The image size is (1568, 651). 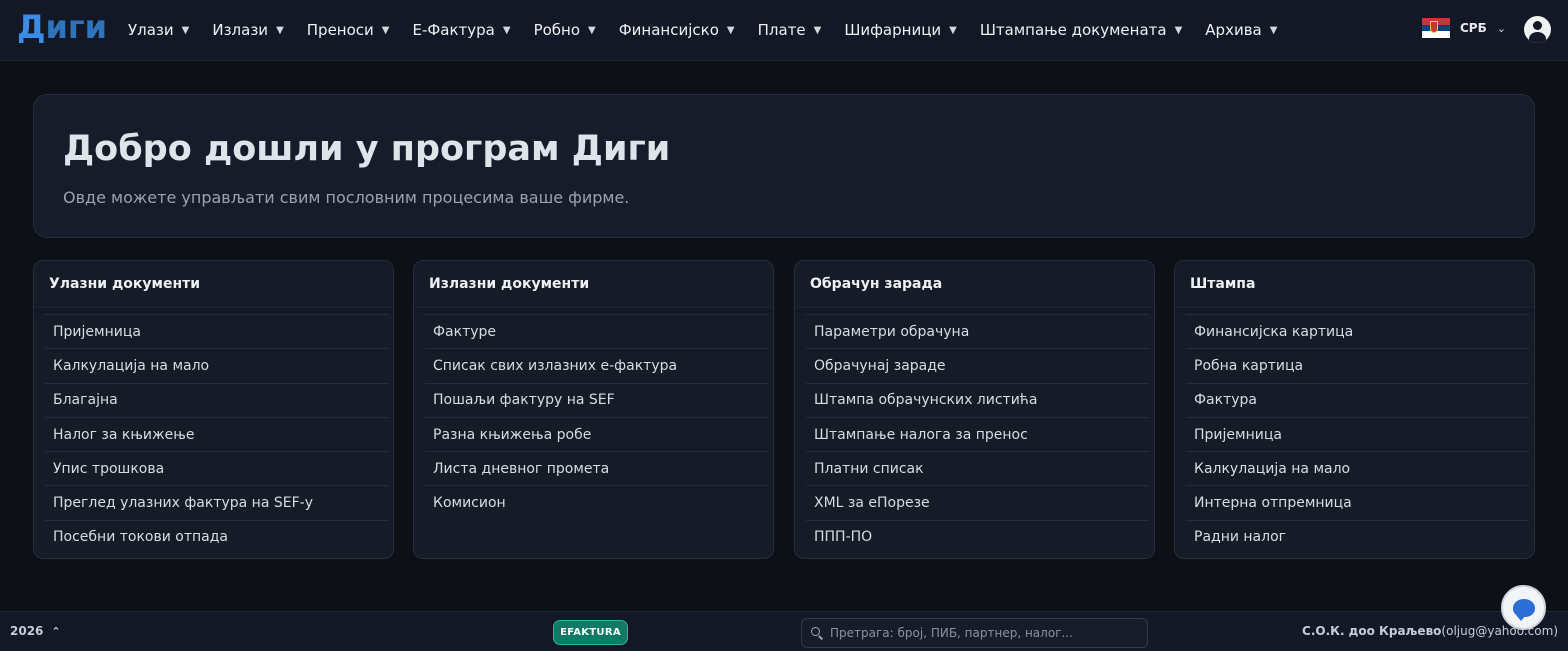 I want to click on menu-label: Штампање докумената, so click(x=1073, y=30).